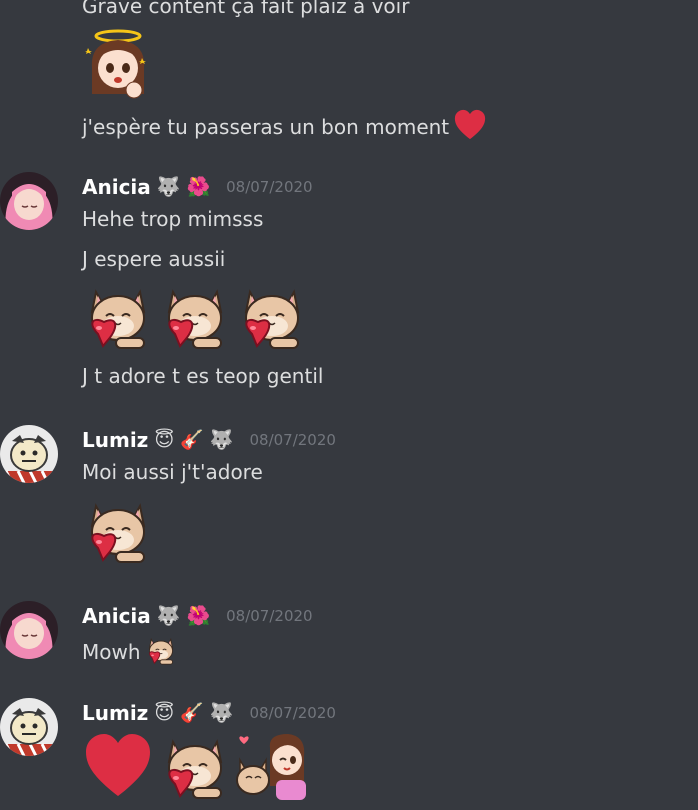 The image size is (698, 810). Describe the element at coordinates (203, 376) in the screenshot. I see `message-text: J t adore t es teop gentil` at that location.